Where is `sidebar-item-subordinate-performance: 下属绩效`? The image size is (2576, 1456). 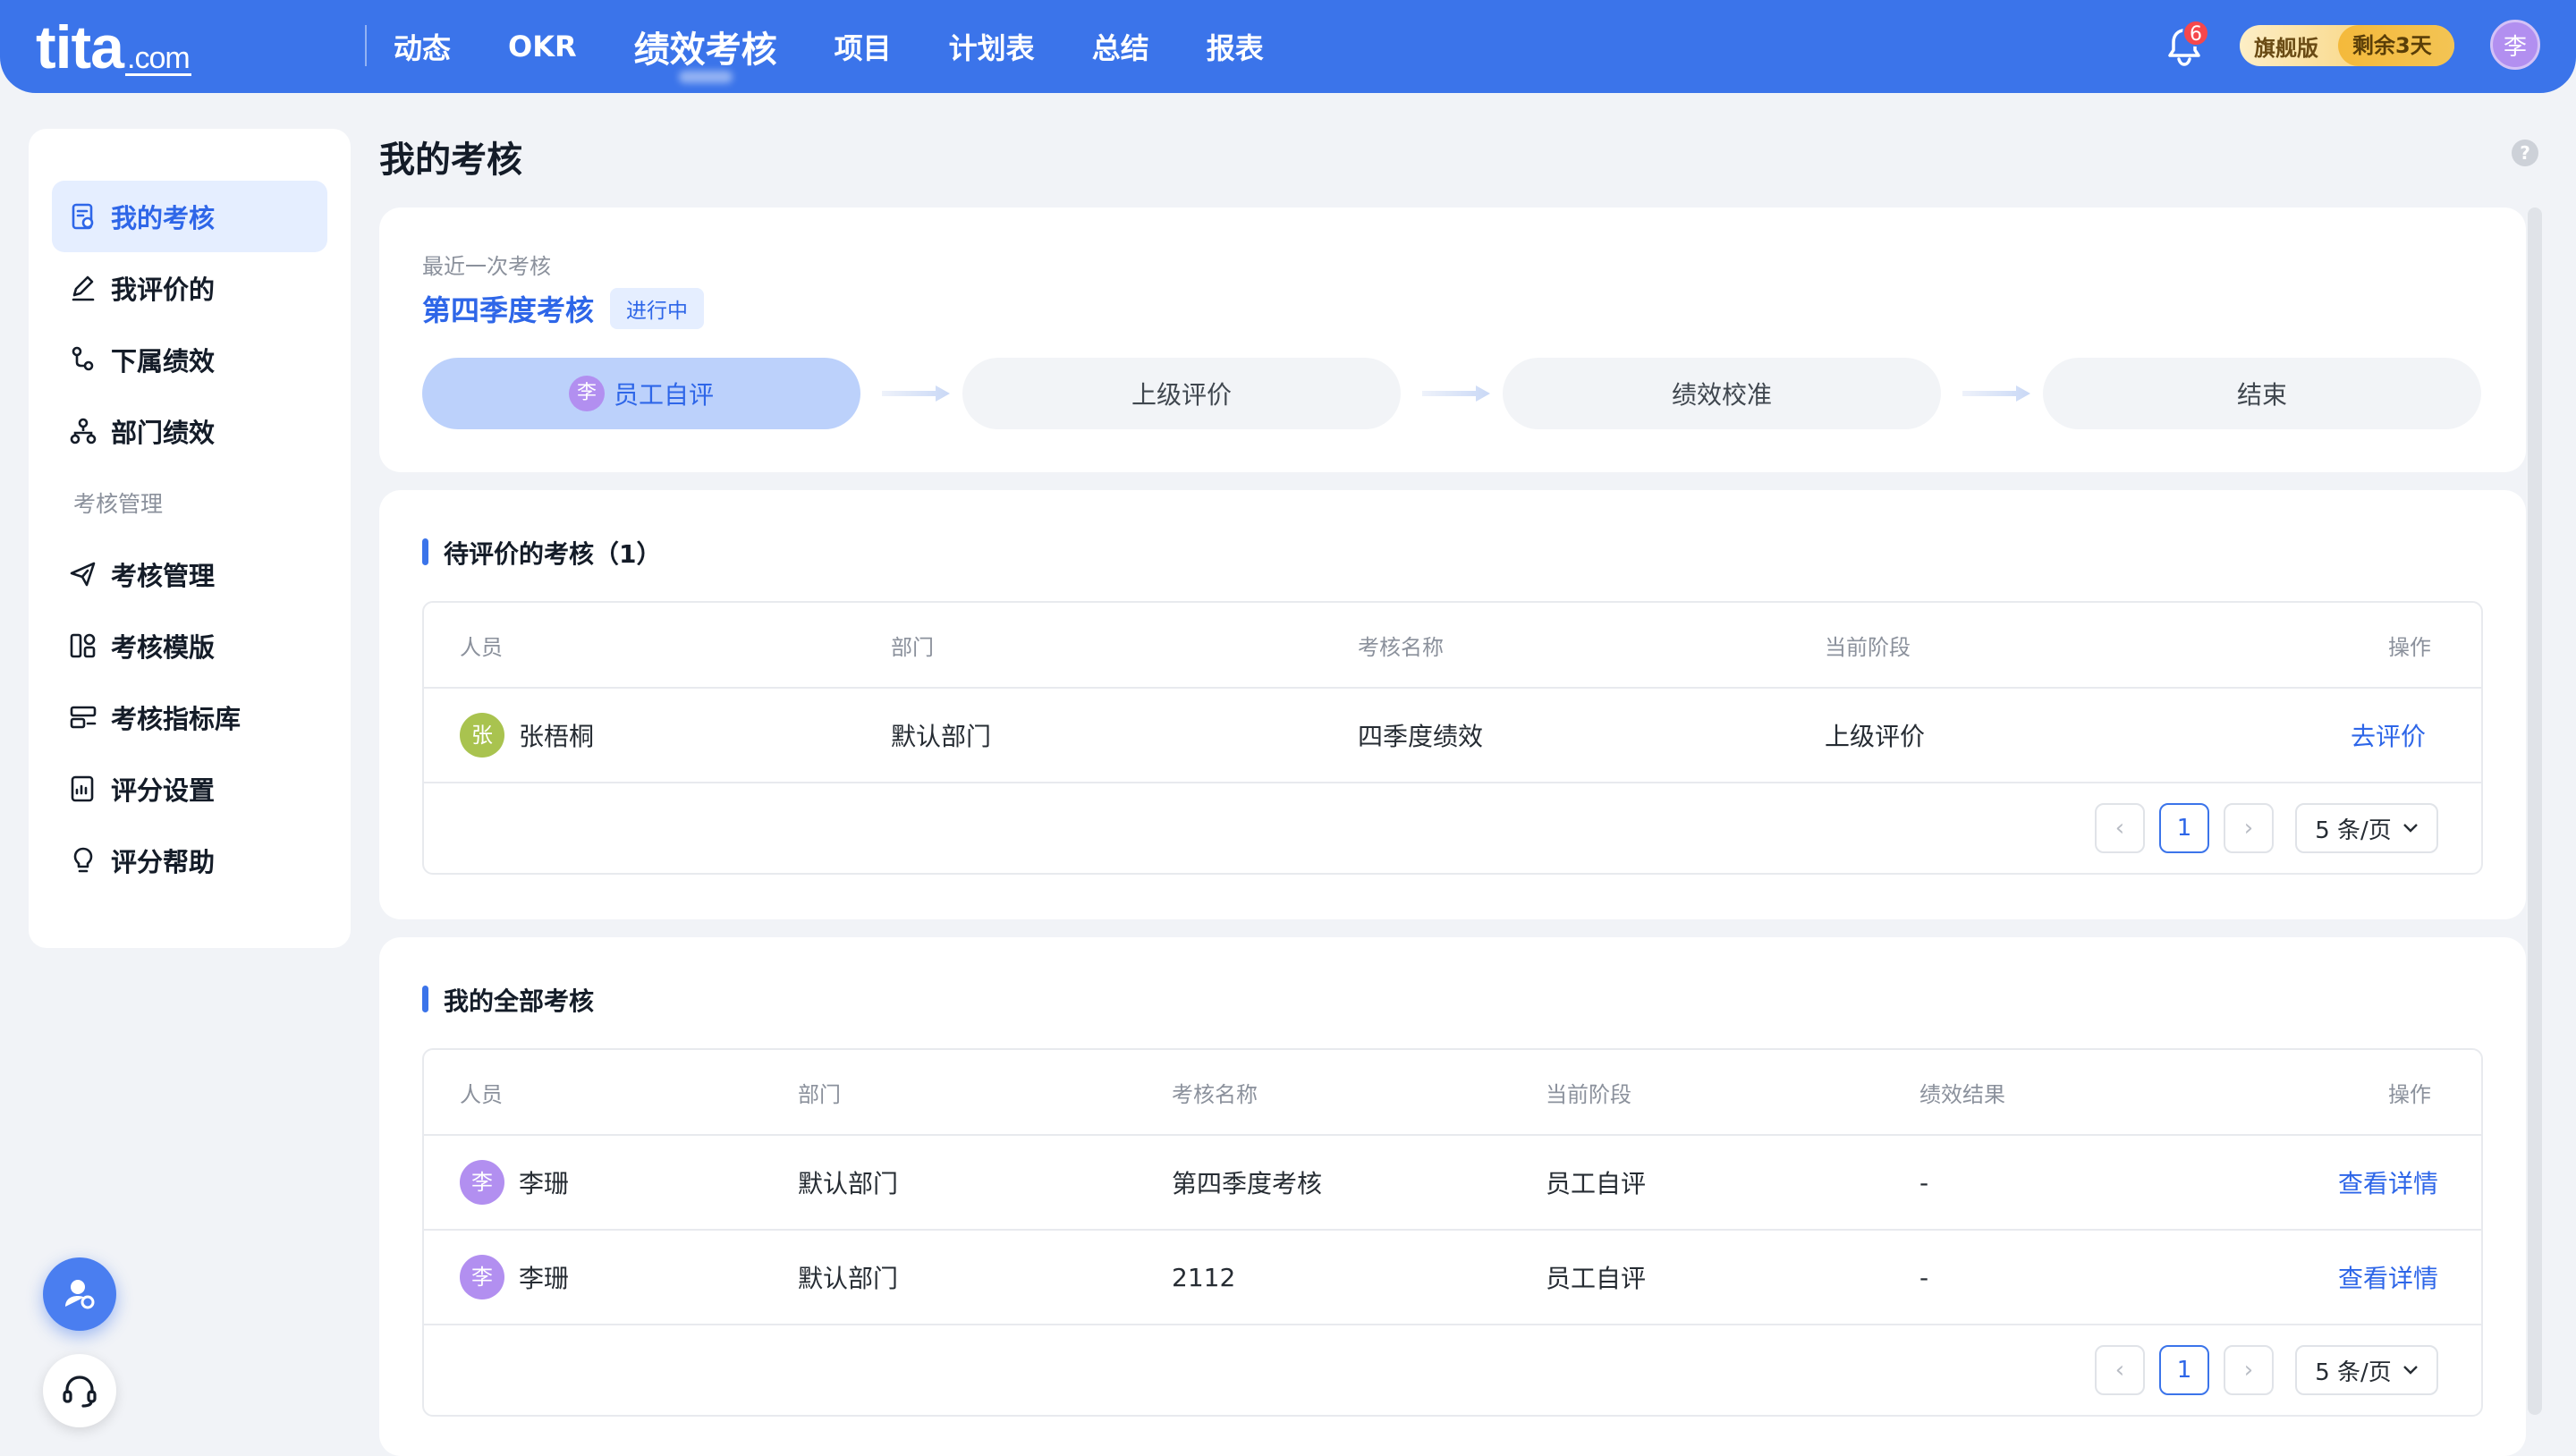 sidebar-item-subordinate-performance: 下属绩效 is located at coordinates (189, 359).